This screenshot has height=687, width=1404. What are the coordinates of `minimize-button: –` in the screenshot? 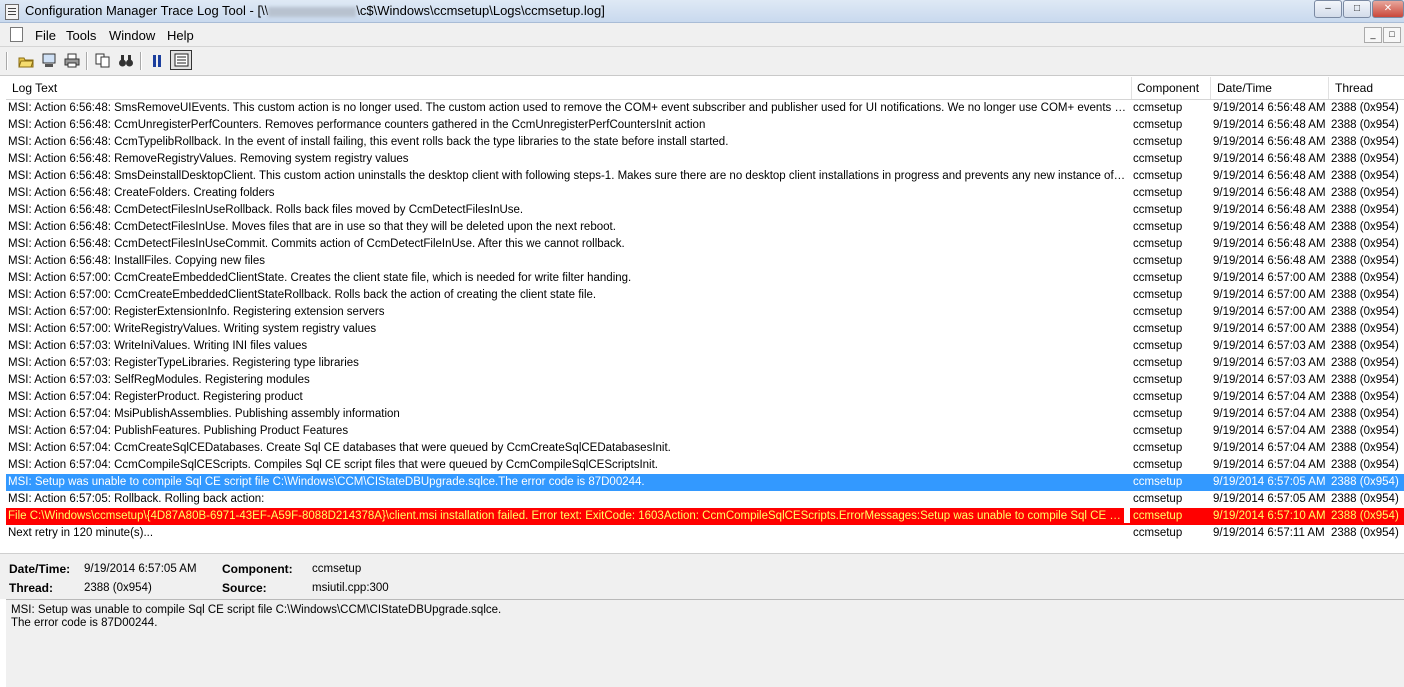 It's located at (1328, 9).